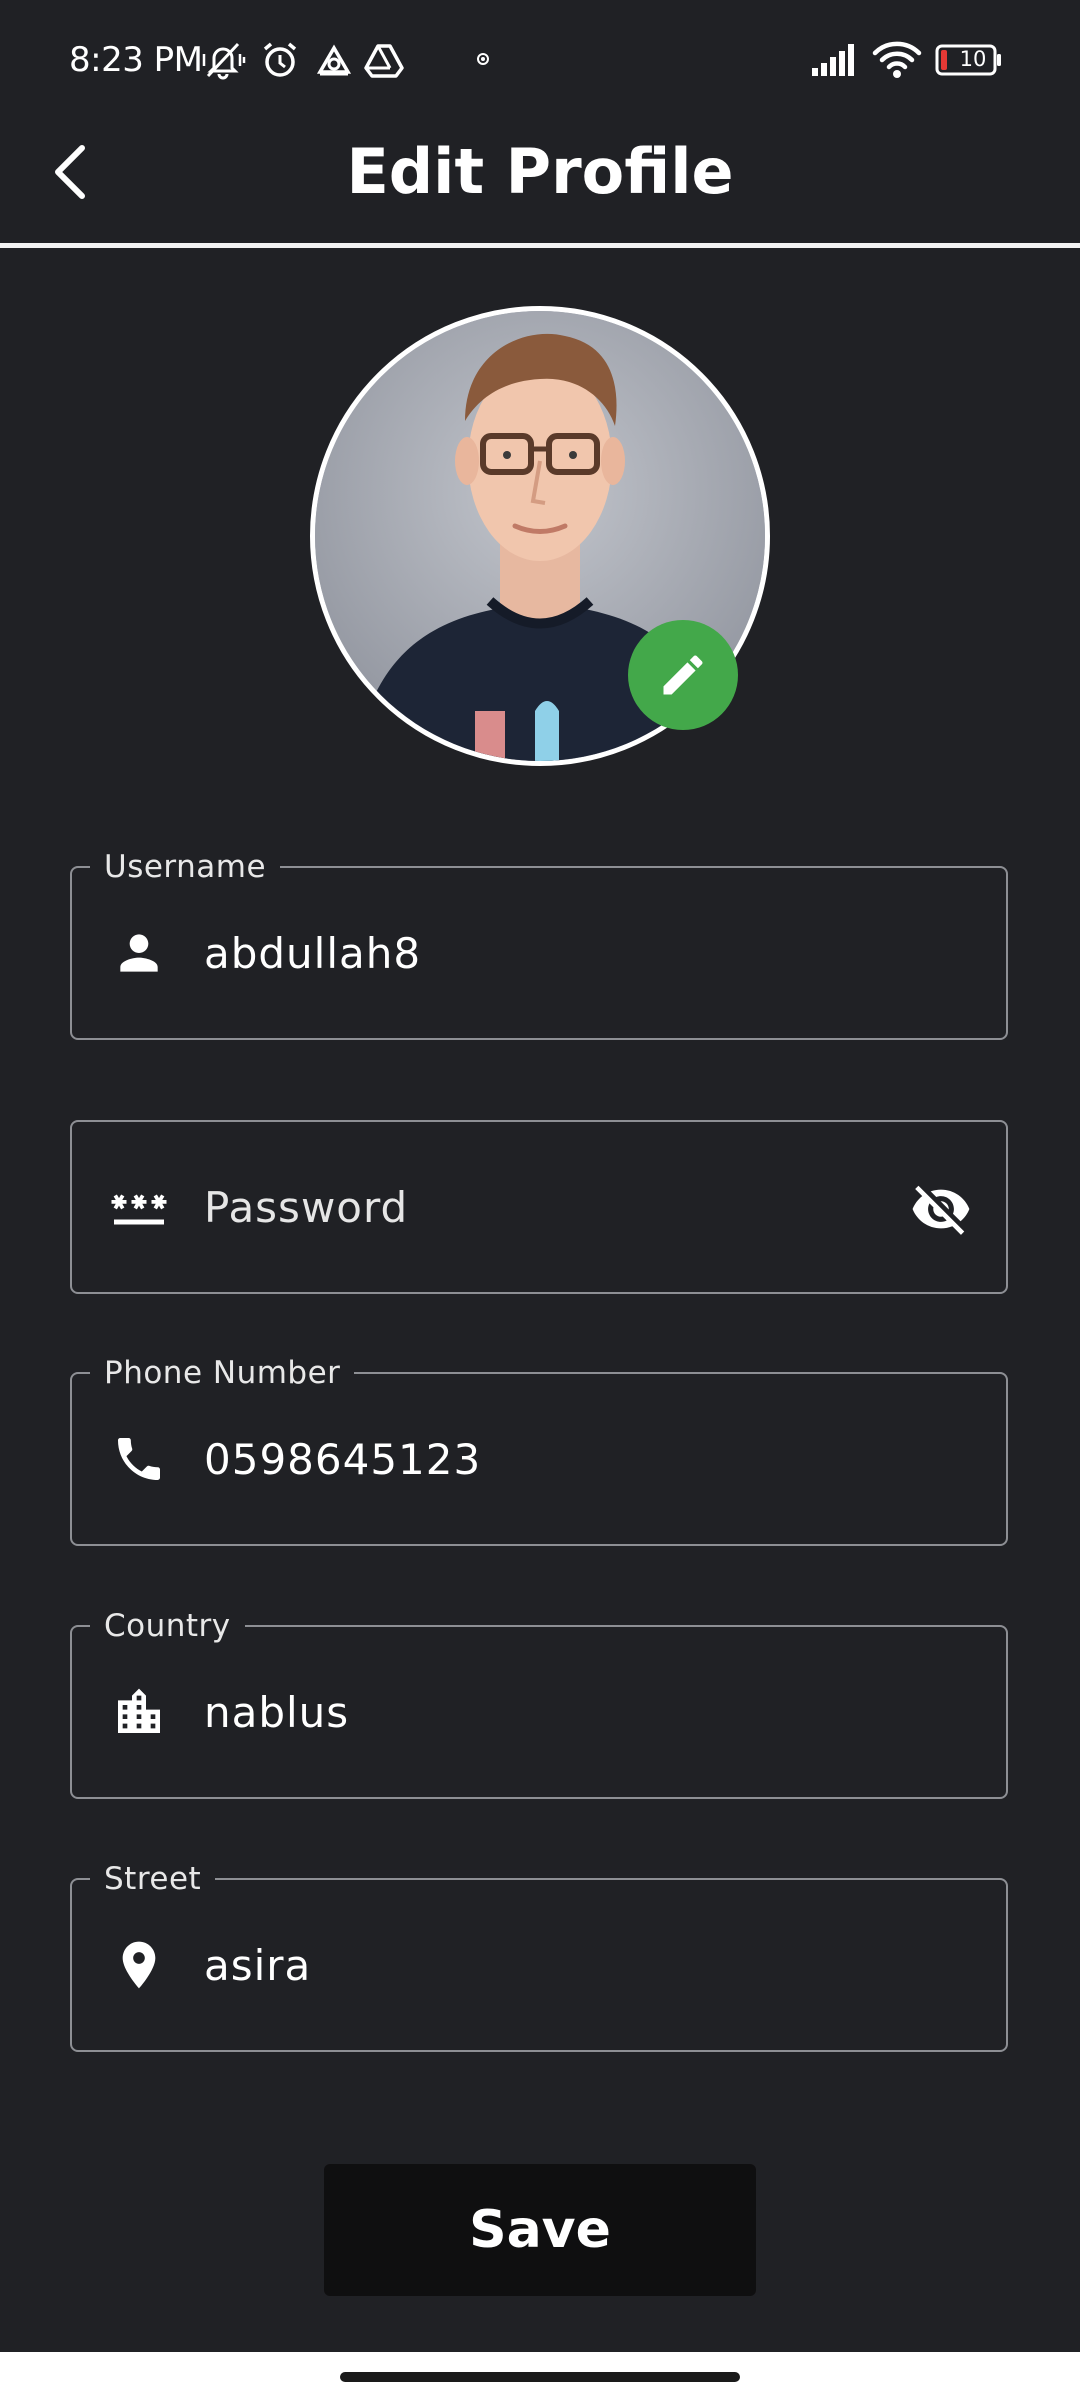 This screenshot has height=2400, width=1080. Describe the element at coordinates (554, 1459) in the screenshot. I see `phone-number-input` at that location.